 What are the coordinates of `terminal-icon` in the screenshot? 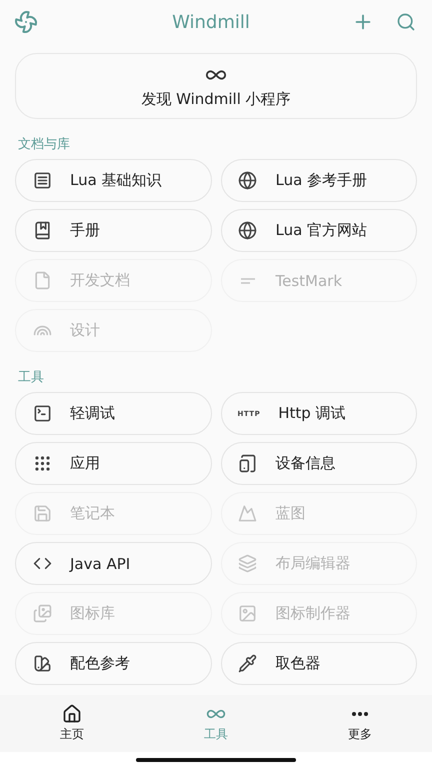 It's located at (42, 413).